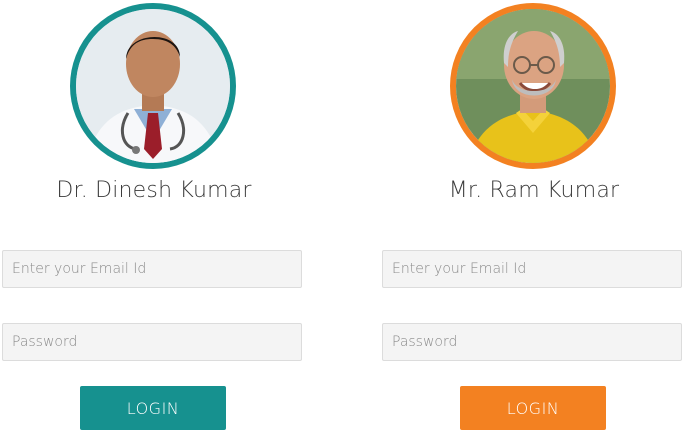 This screenshot has width=688, height=434. I want to click on doctor-avatar, so click(153, 86).